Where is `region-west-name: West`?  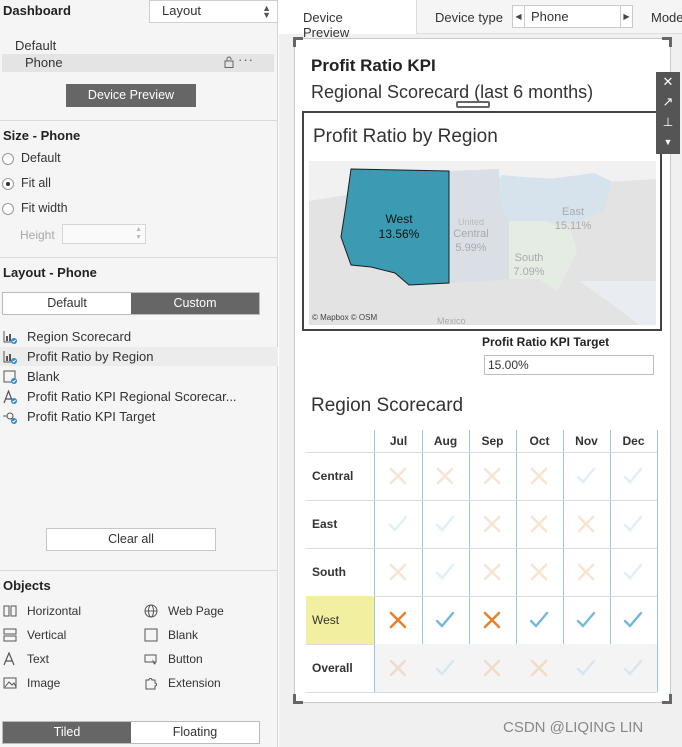 region-west-name: West is located at coordinates (399, 219).